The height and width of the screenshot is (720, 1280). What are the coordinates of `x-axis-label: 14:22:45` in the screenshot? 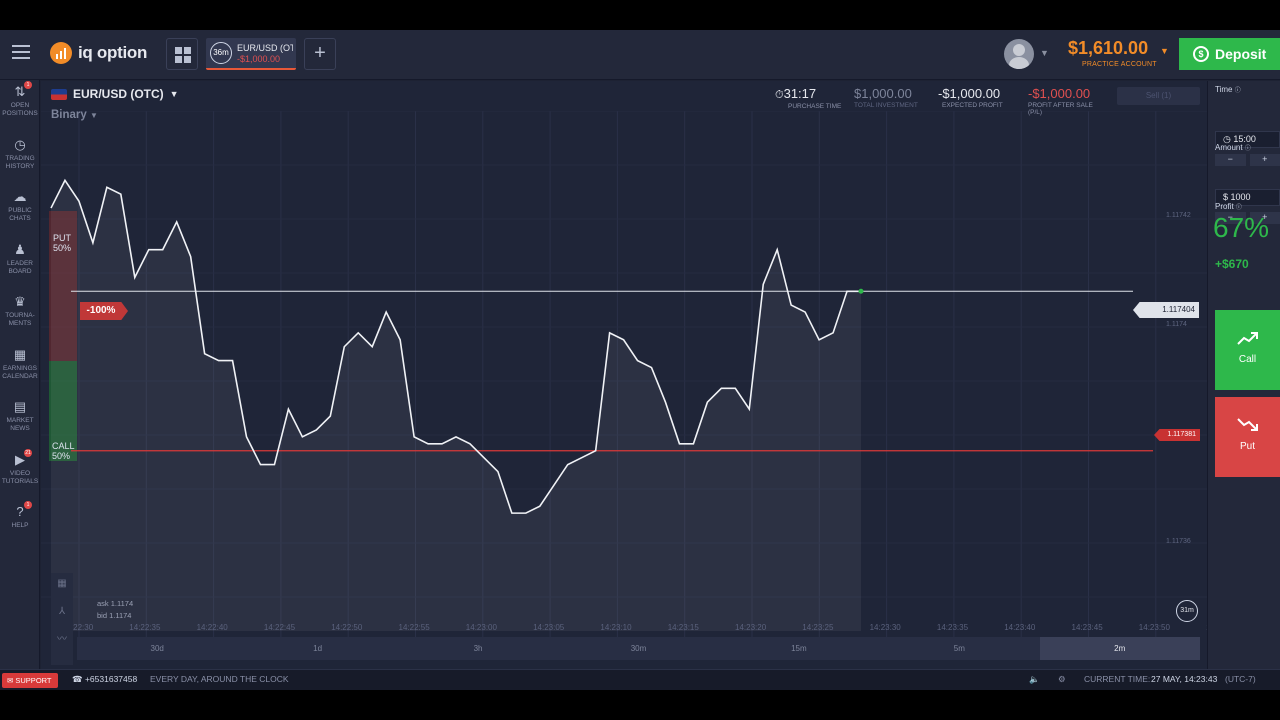 It's located at (279, 627).